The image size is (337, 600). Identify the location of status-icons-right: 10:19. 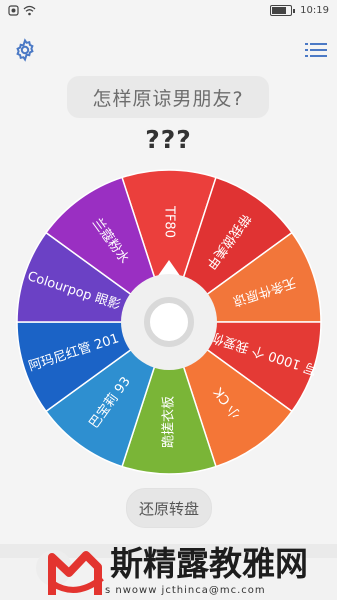
(299, 10).